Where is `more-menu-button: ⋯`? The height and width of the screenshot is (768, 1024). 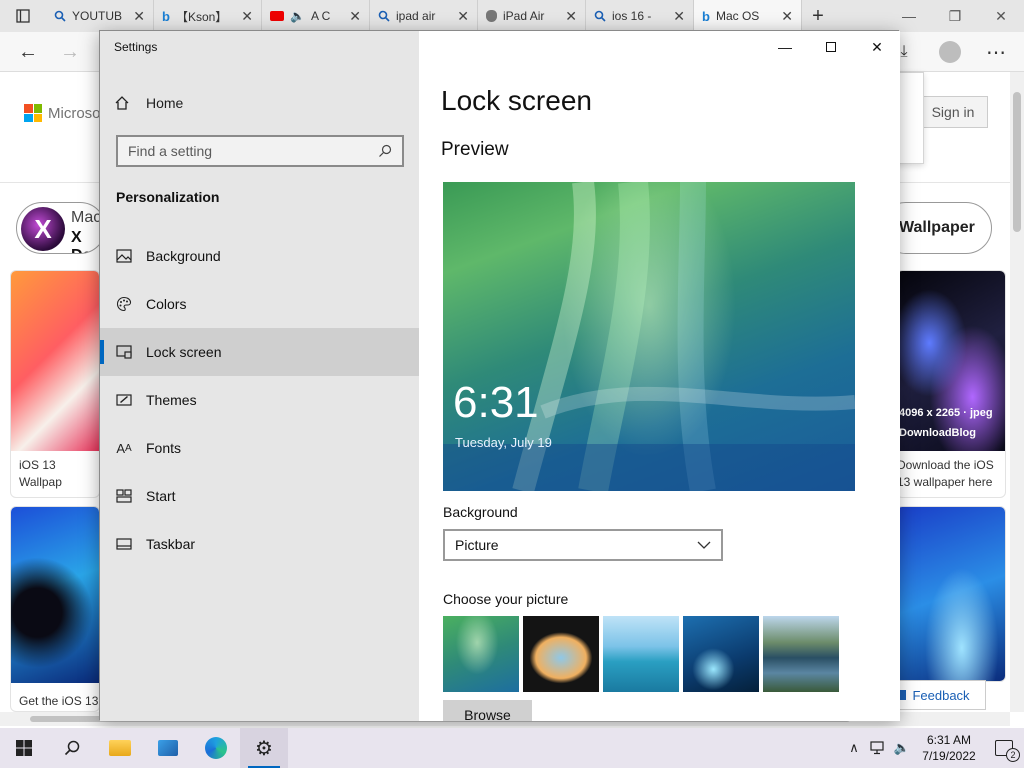
more-menu-button: ⋯ is located at coordinates (996, 52).